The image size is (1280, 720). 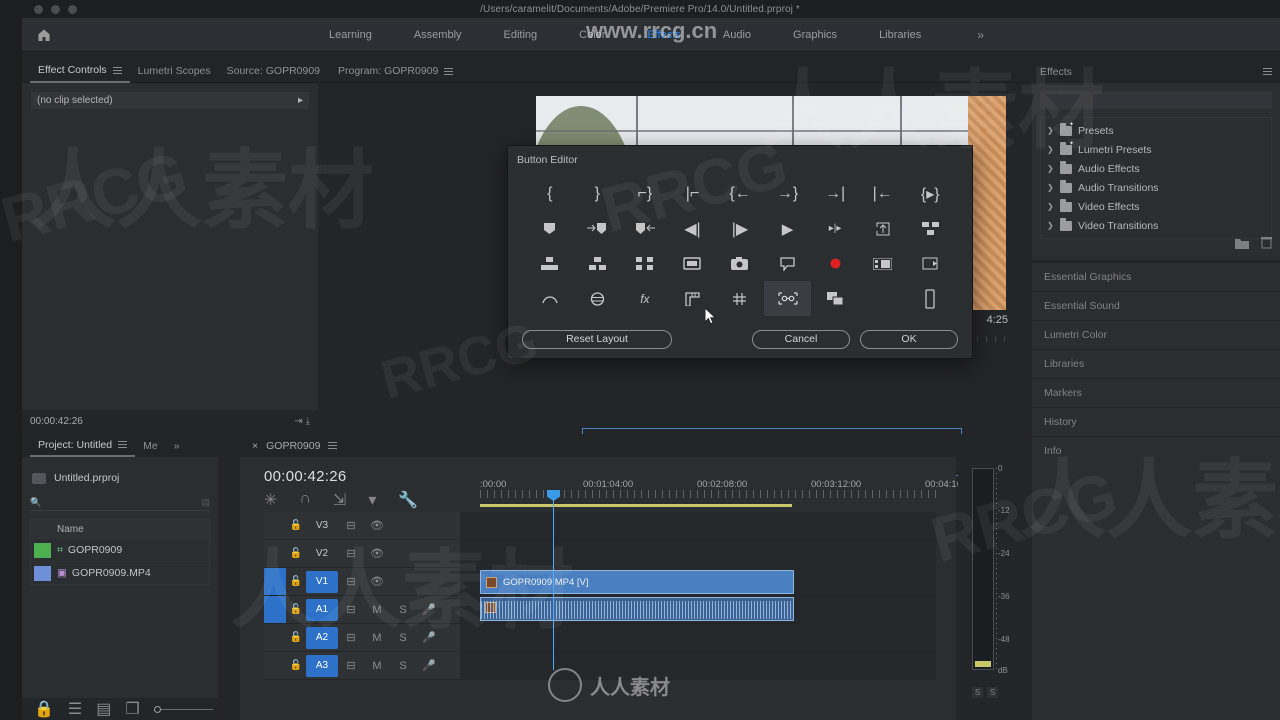 I want to click on mark-in-icon: {, so click(x=550, y=193).